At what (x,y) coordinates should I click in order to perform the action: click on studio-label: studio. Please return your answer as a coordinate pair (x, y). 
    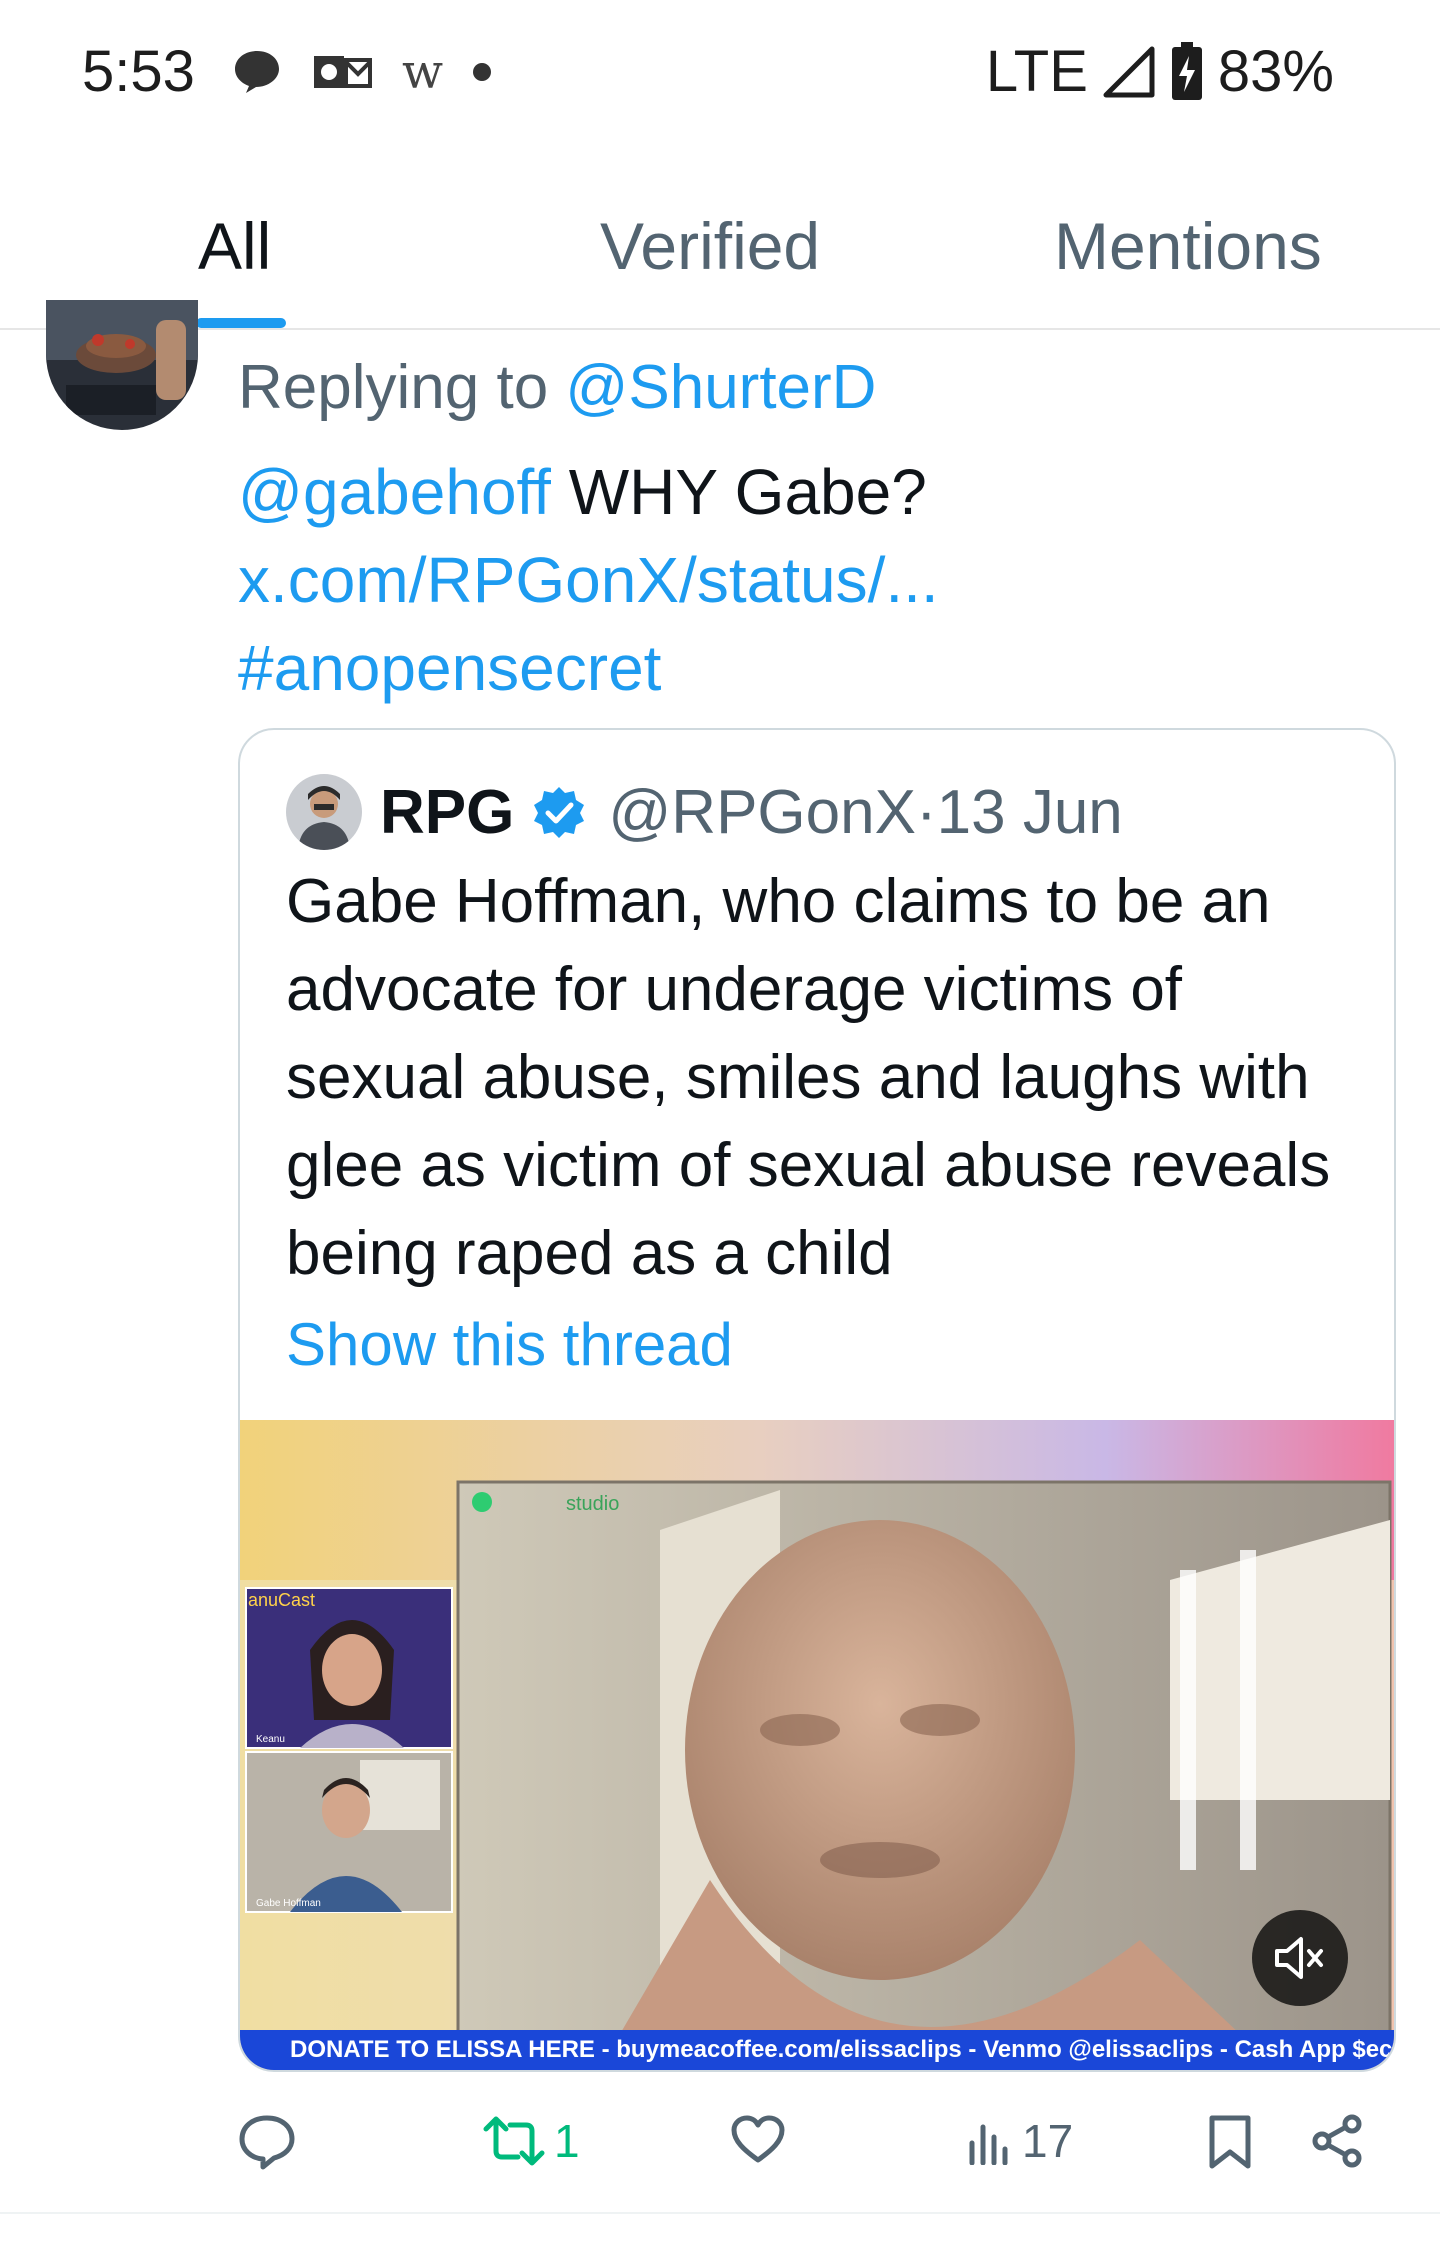
    Looking at the image, I should click on (592, 1504).